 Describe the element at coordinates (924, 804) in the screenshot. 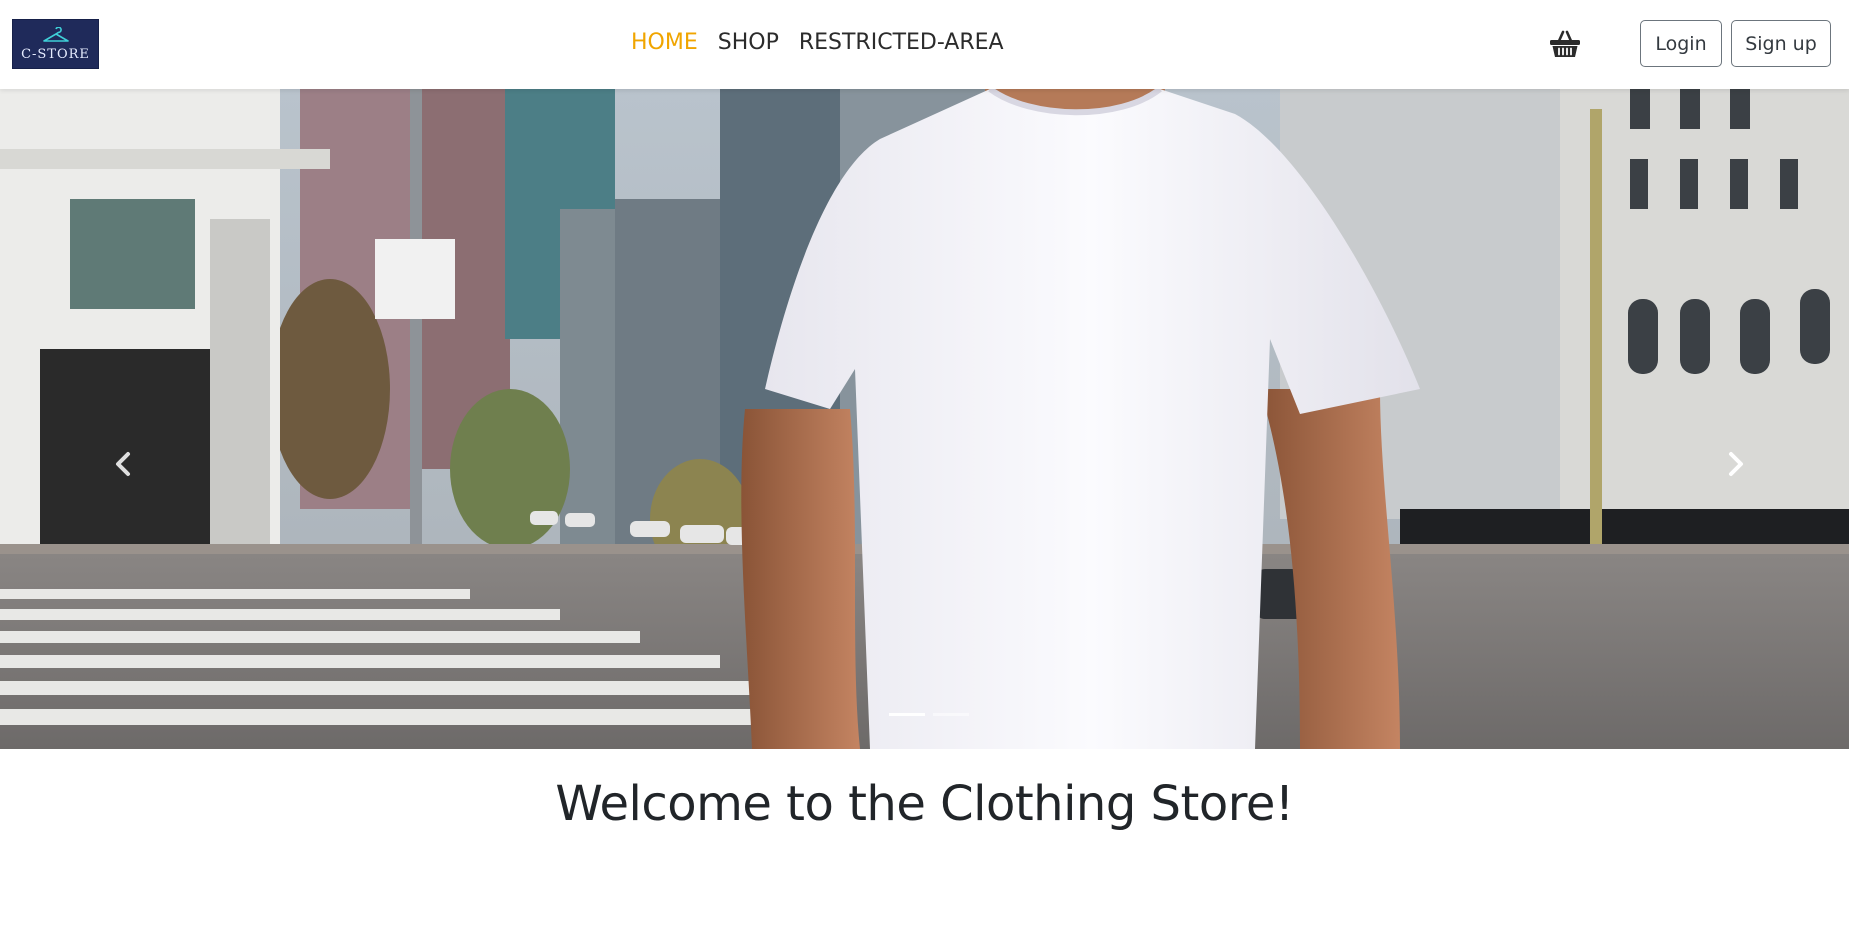

I see `welcome-heading: Welcome to the Clothing Store!` at that location.